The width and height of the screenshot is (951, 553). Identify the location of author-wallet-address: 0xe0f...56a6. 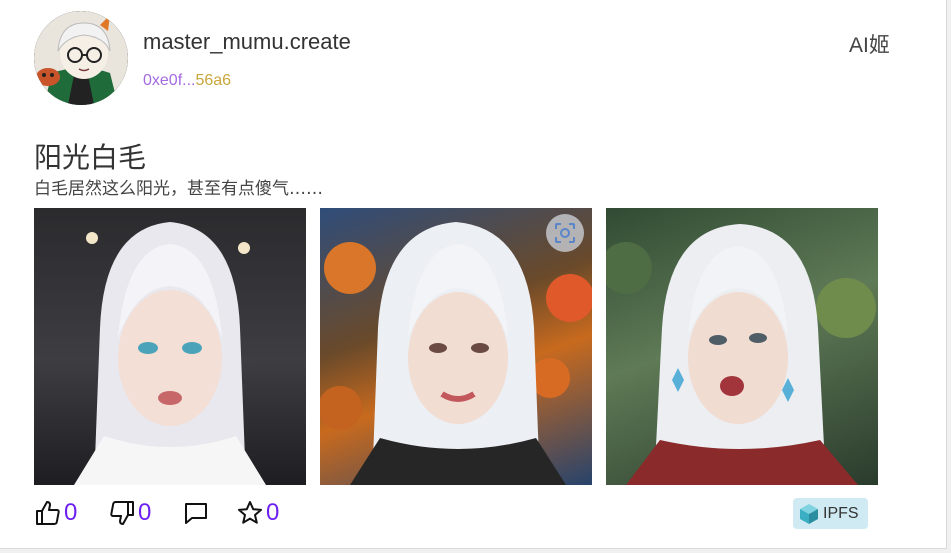
(187, 81).